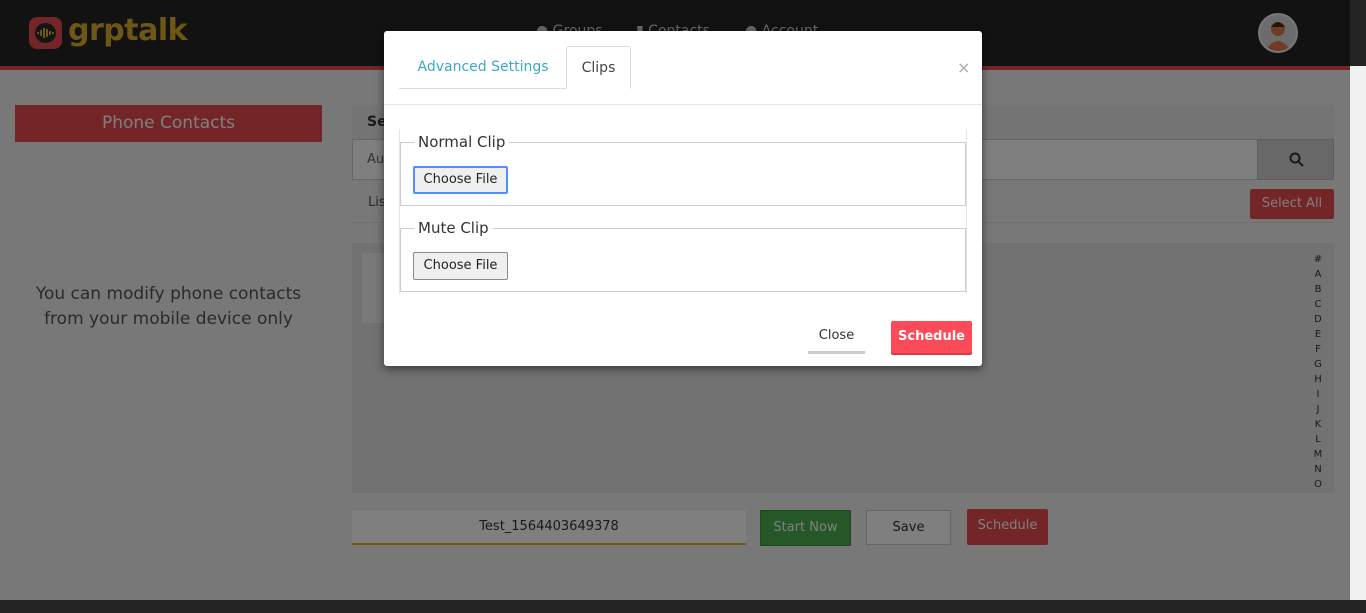 This screenshot has width=1366, height=613. Describe the element at coordinates (963, 68) in the screenshot. I see `close-icon: ×` at that location.